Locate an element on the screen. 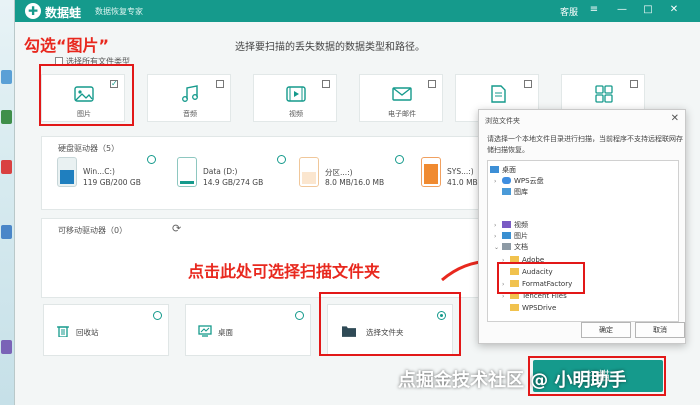  tree-item-tencent-files: › Tencent Files is located at coordinates (534, 296).